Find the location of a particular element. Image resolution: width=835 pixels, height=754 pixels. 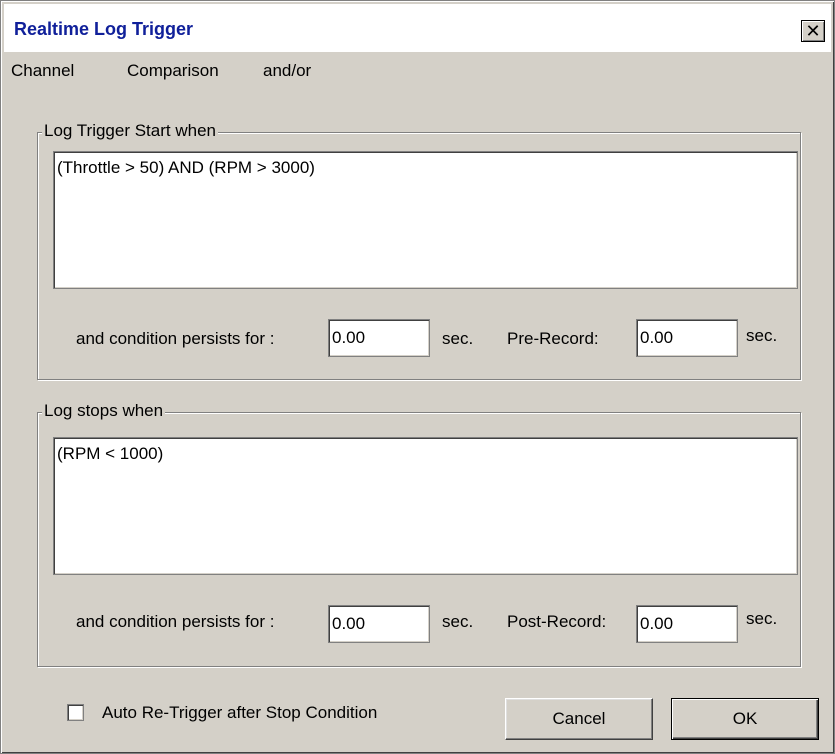

start-condition-text: (Throttle > 50) AND (RPM > 3000) is located at coordinates (186, 167).